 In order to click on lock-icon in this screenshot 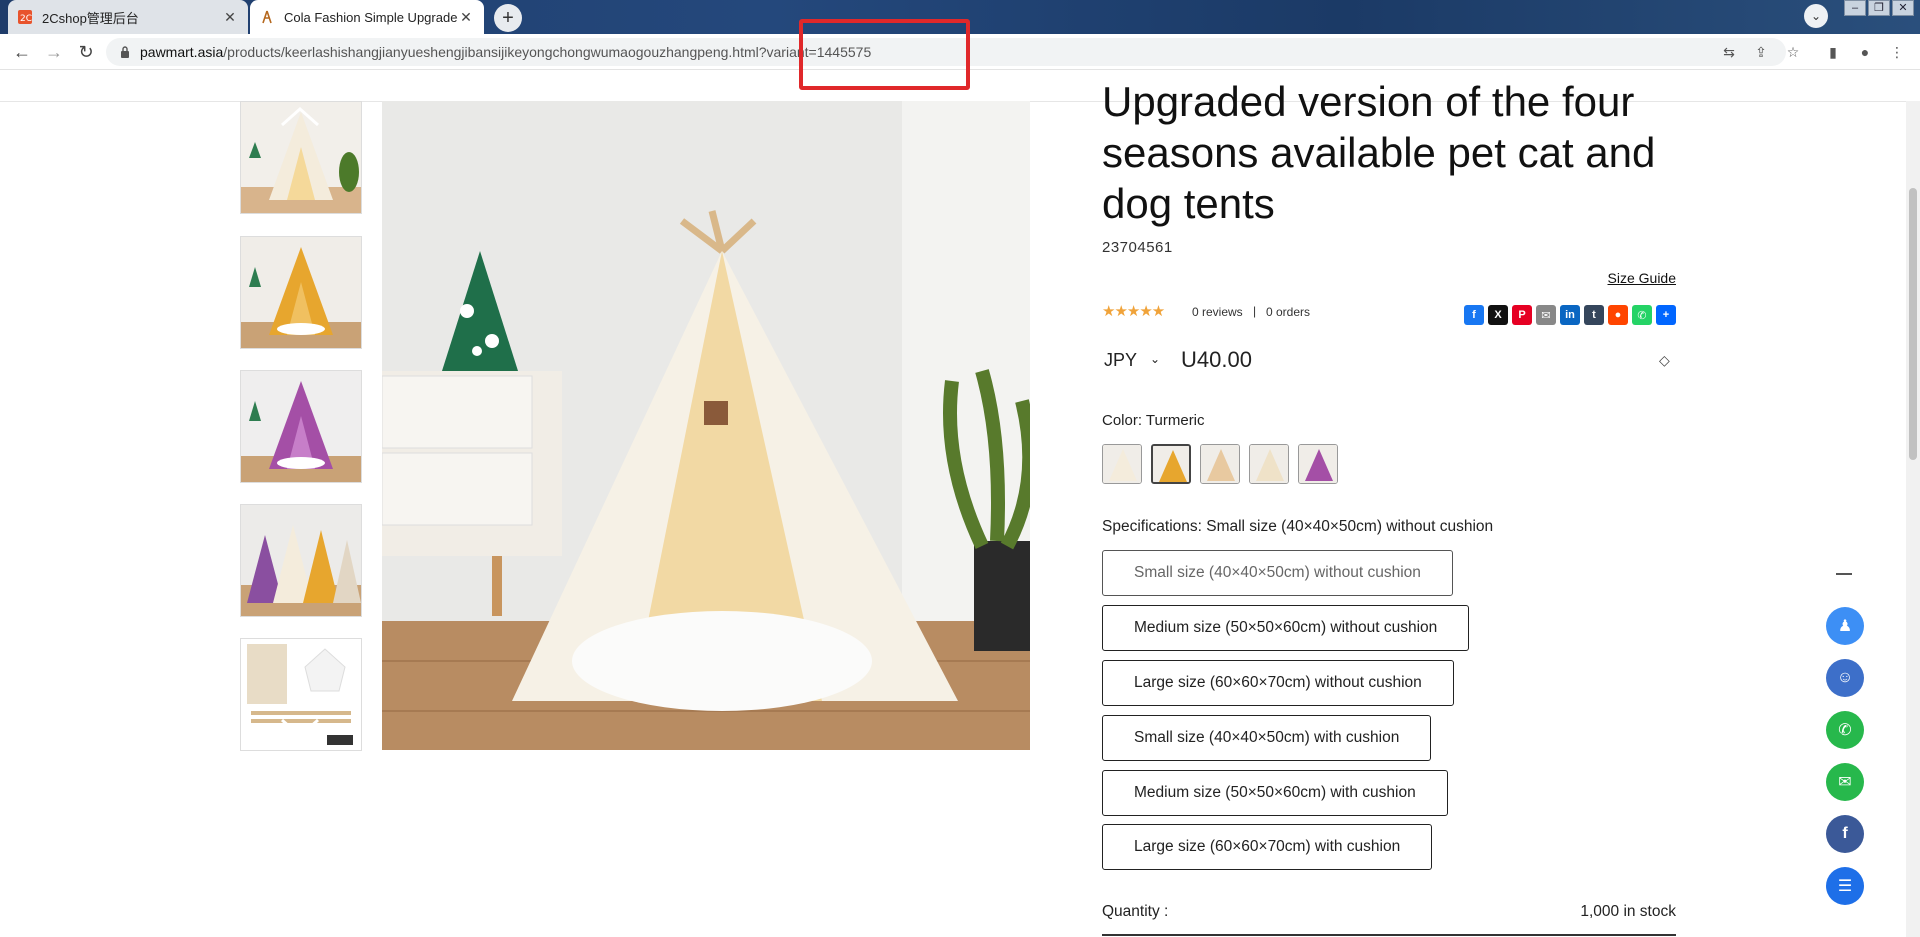, I will do `click(125, 52)`.